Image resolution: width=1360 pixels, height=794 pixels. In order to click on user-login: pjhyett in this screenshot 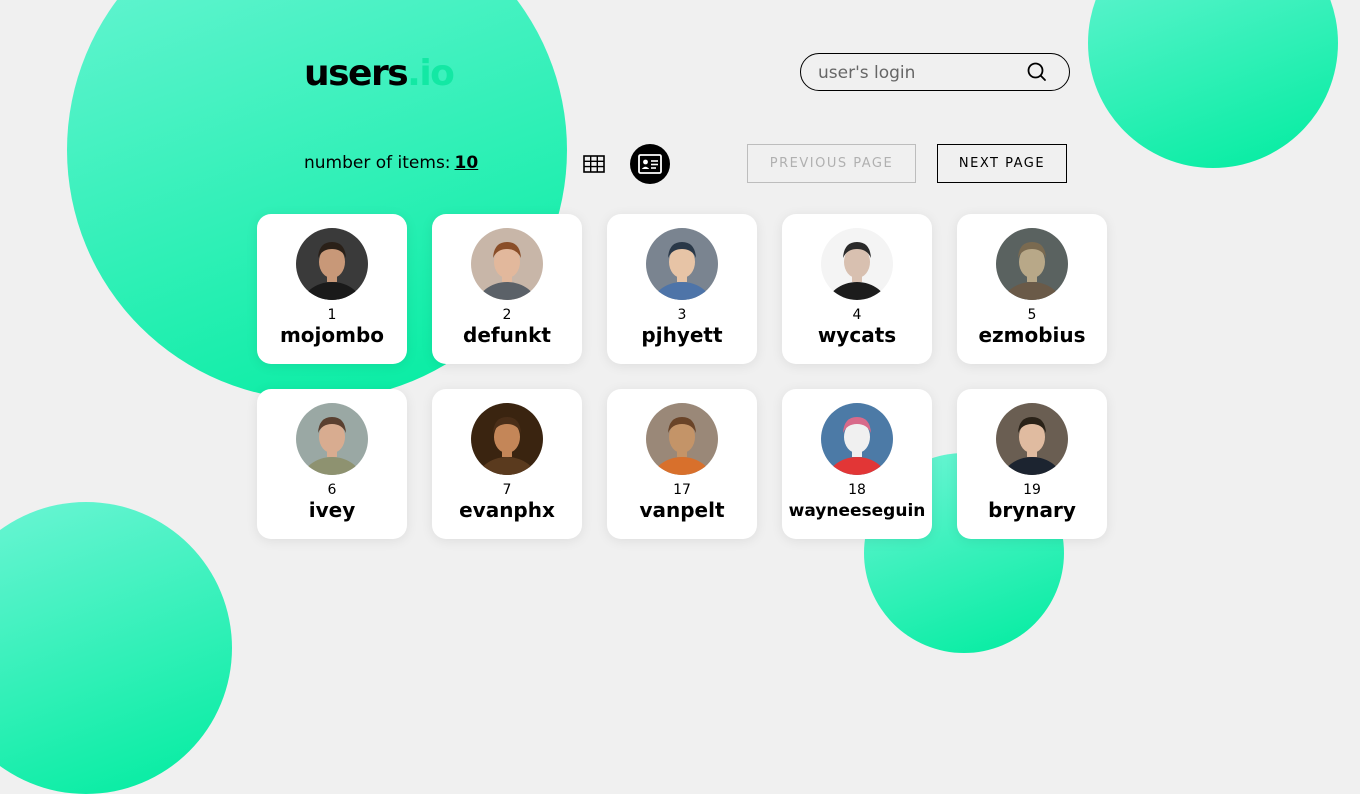, I will do `click(682, 335)`.